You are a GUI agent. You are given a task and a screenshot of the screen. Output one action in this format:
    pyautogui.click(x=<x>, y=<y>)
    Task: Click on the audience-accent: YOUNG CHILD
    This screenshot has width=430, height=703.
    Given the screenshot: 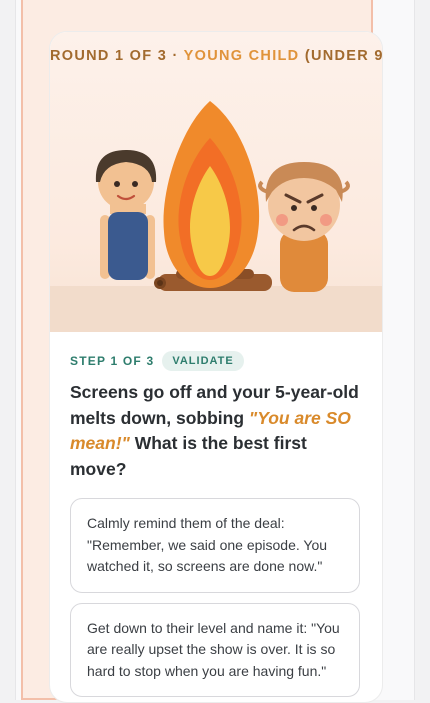 What is the action you would take?
    pyautogui.click(x=241, y=56)
    